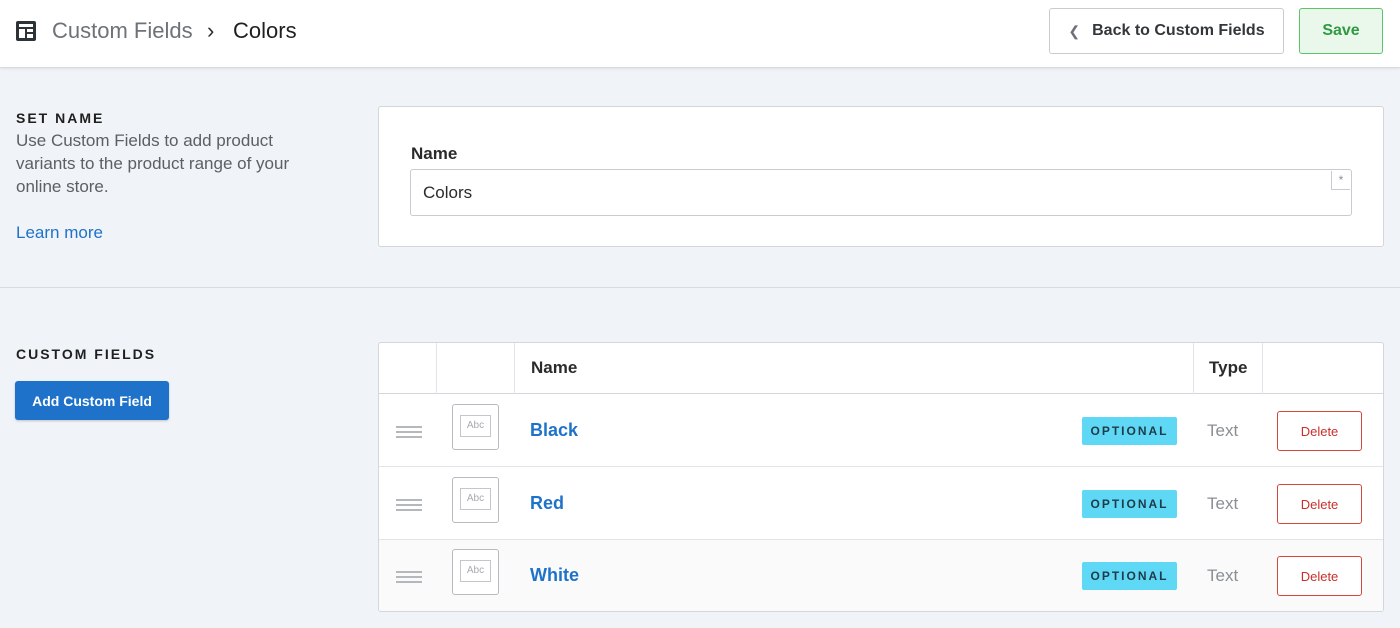 The width and height of the screenshot is (1400, 628). I want to click on set-name-heading: SET NAME, so click(60, 118).